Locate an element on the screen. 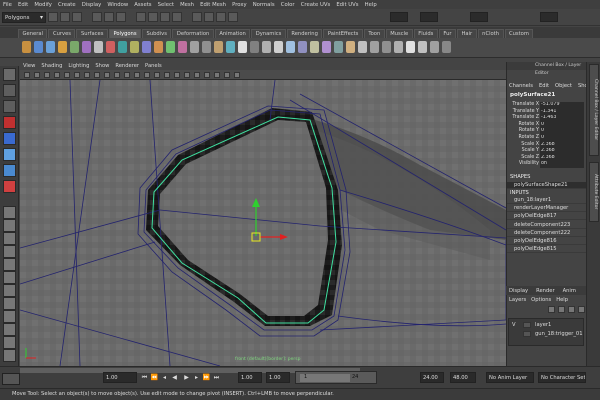 The width and height of the screenshot is (600, 400). outliner-layout-icon is located at coordinates (9, 251).